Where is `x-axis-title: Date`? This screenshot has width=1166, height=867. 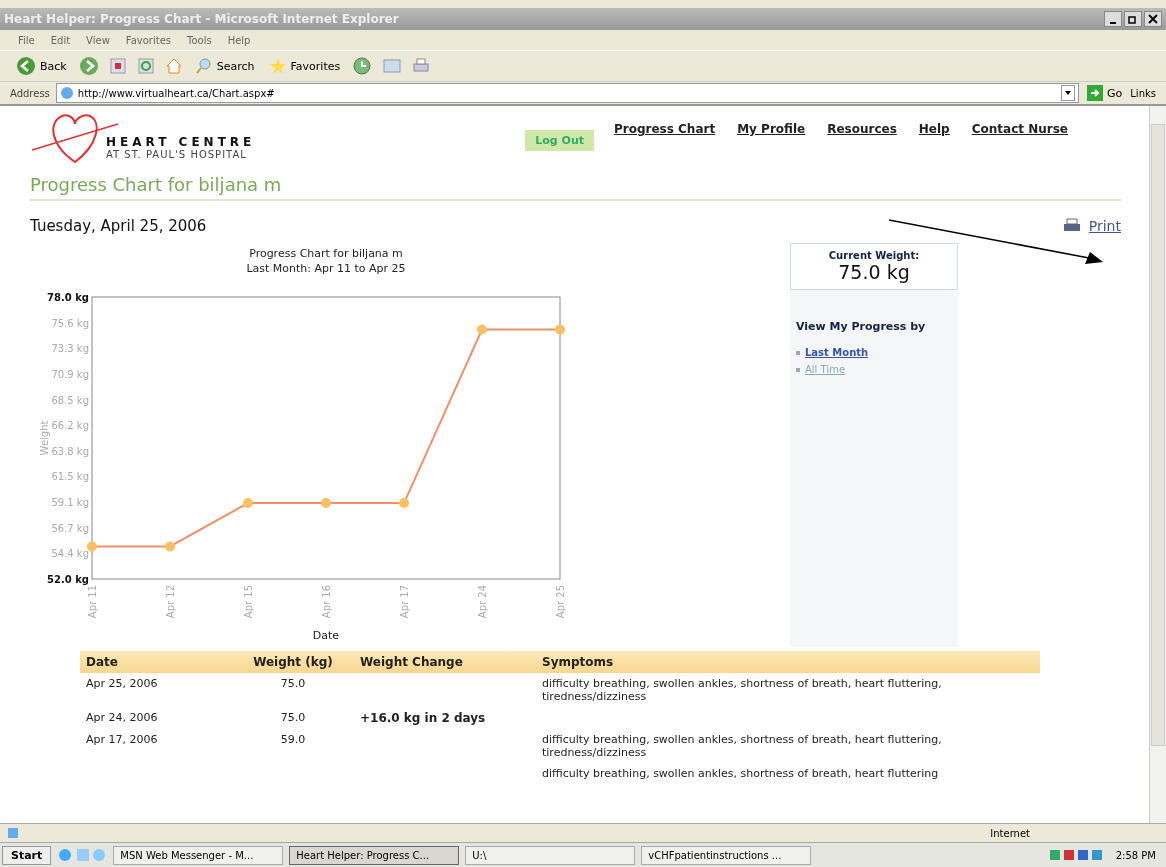 x-axis-title: Date is located at coordinates (326, 635).